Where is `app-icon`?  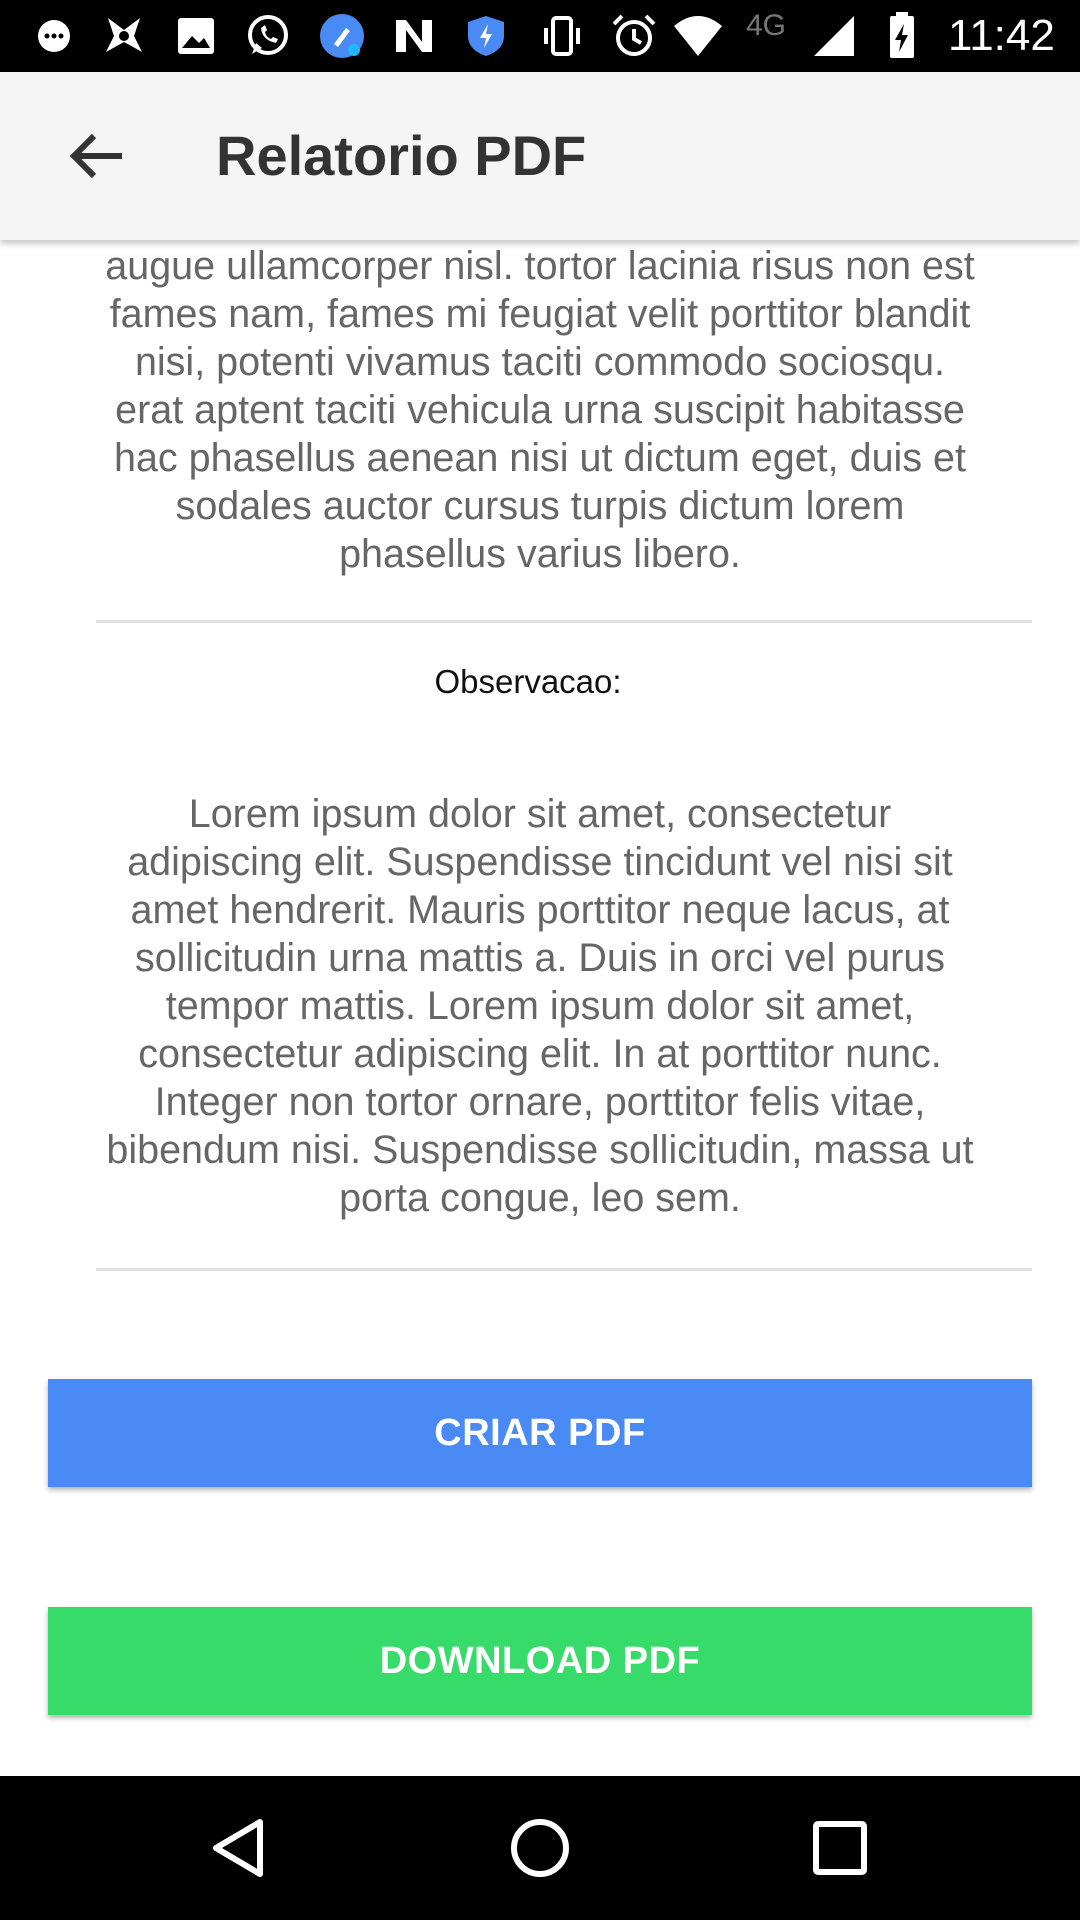 app-icon is located at coordinates (124, 35).